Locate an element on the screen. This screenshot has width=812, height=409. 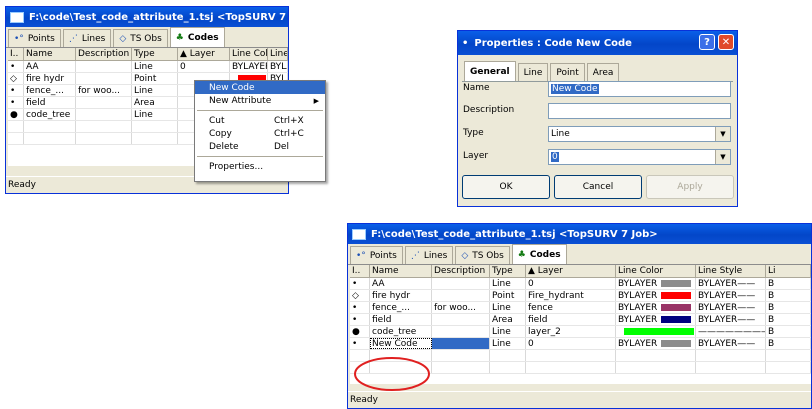
li-cell: B is located at coordinates (788, 319).